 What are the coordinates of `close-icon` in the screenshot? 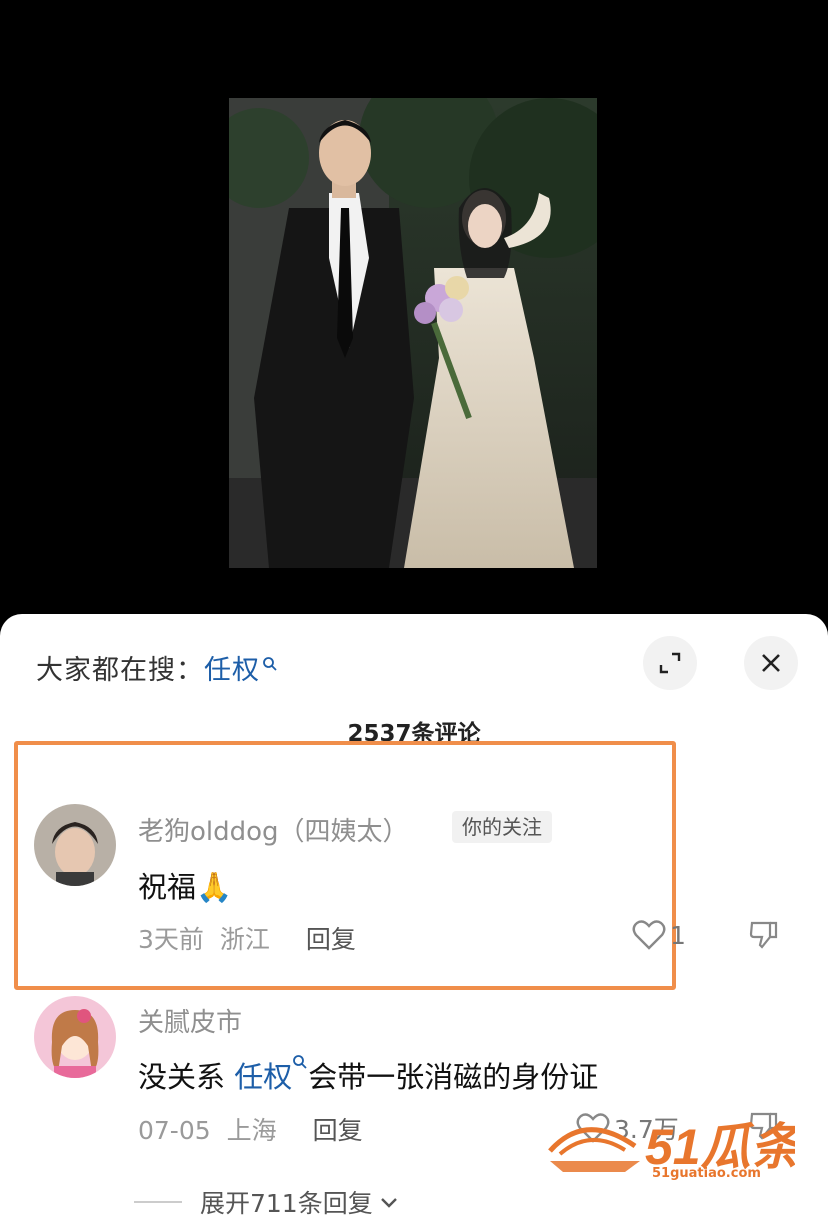 It's located at (771, 663).